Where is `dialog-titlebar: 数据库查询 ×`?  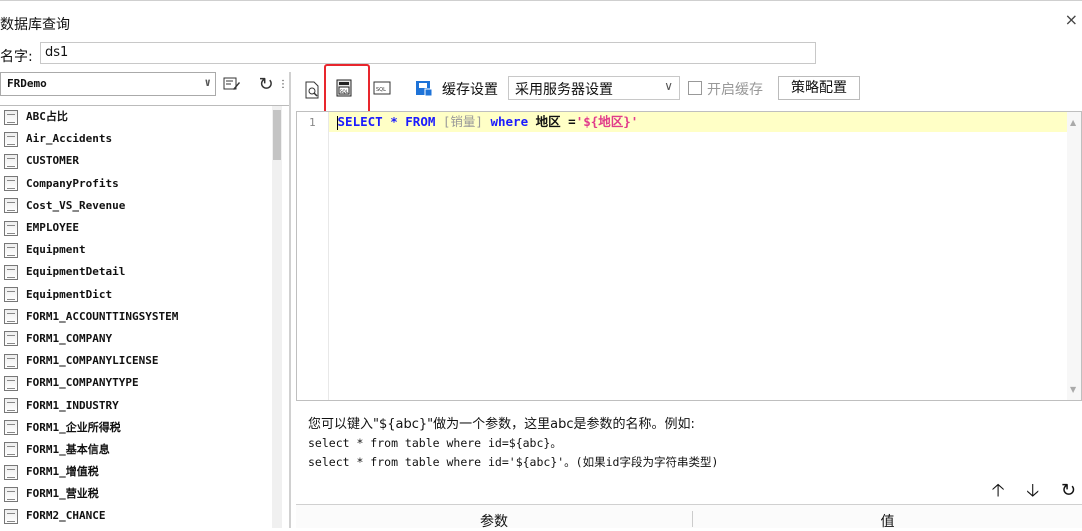
dialog-titlebar: 数据库查询 × is located at coordinates (541, 20).